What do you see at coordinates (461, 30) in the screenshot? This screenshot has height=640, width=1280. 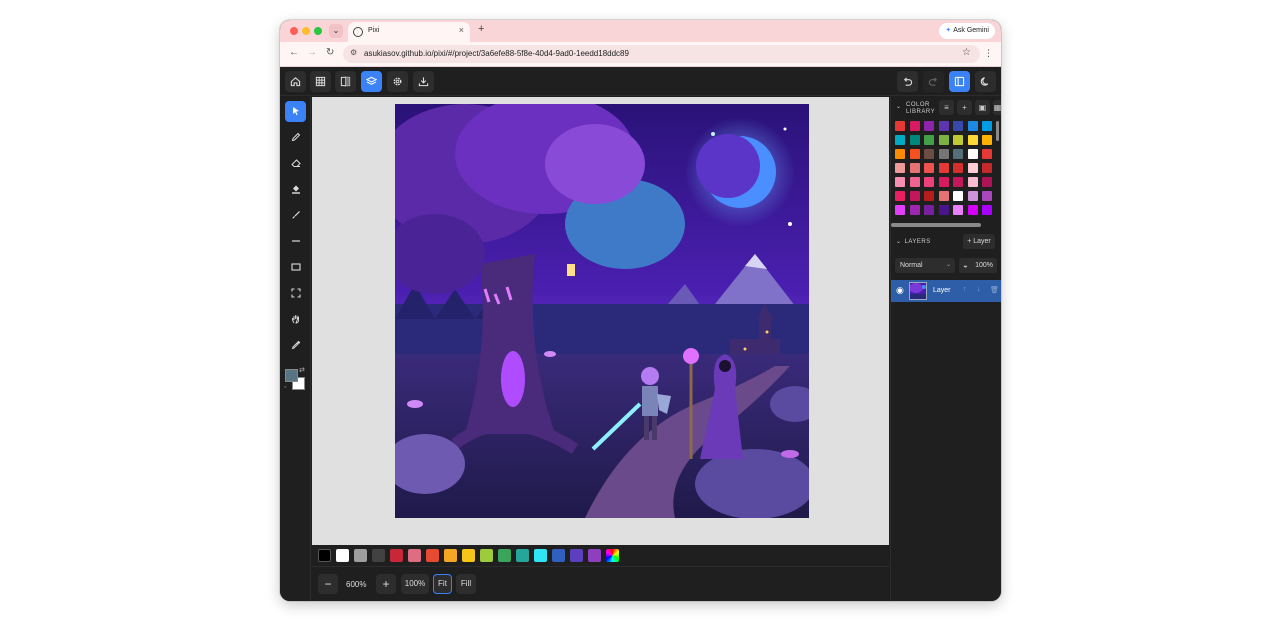 I see `tab-close-icon: ×` at bounding box center [461, 30].